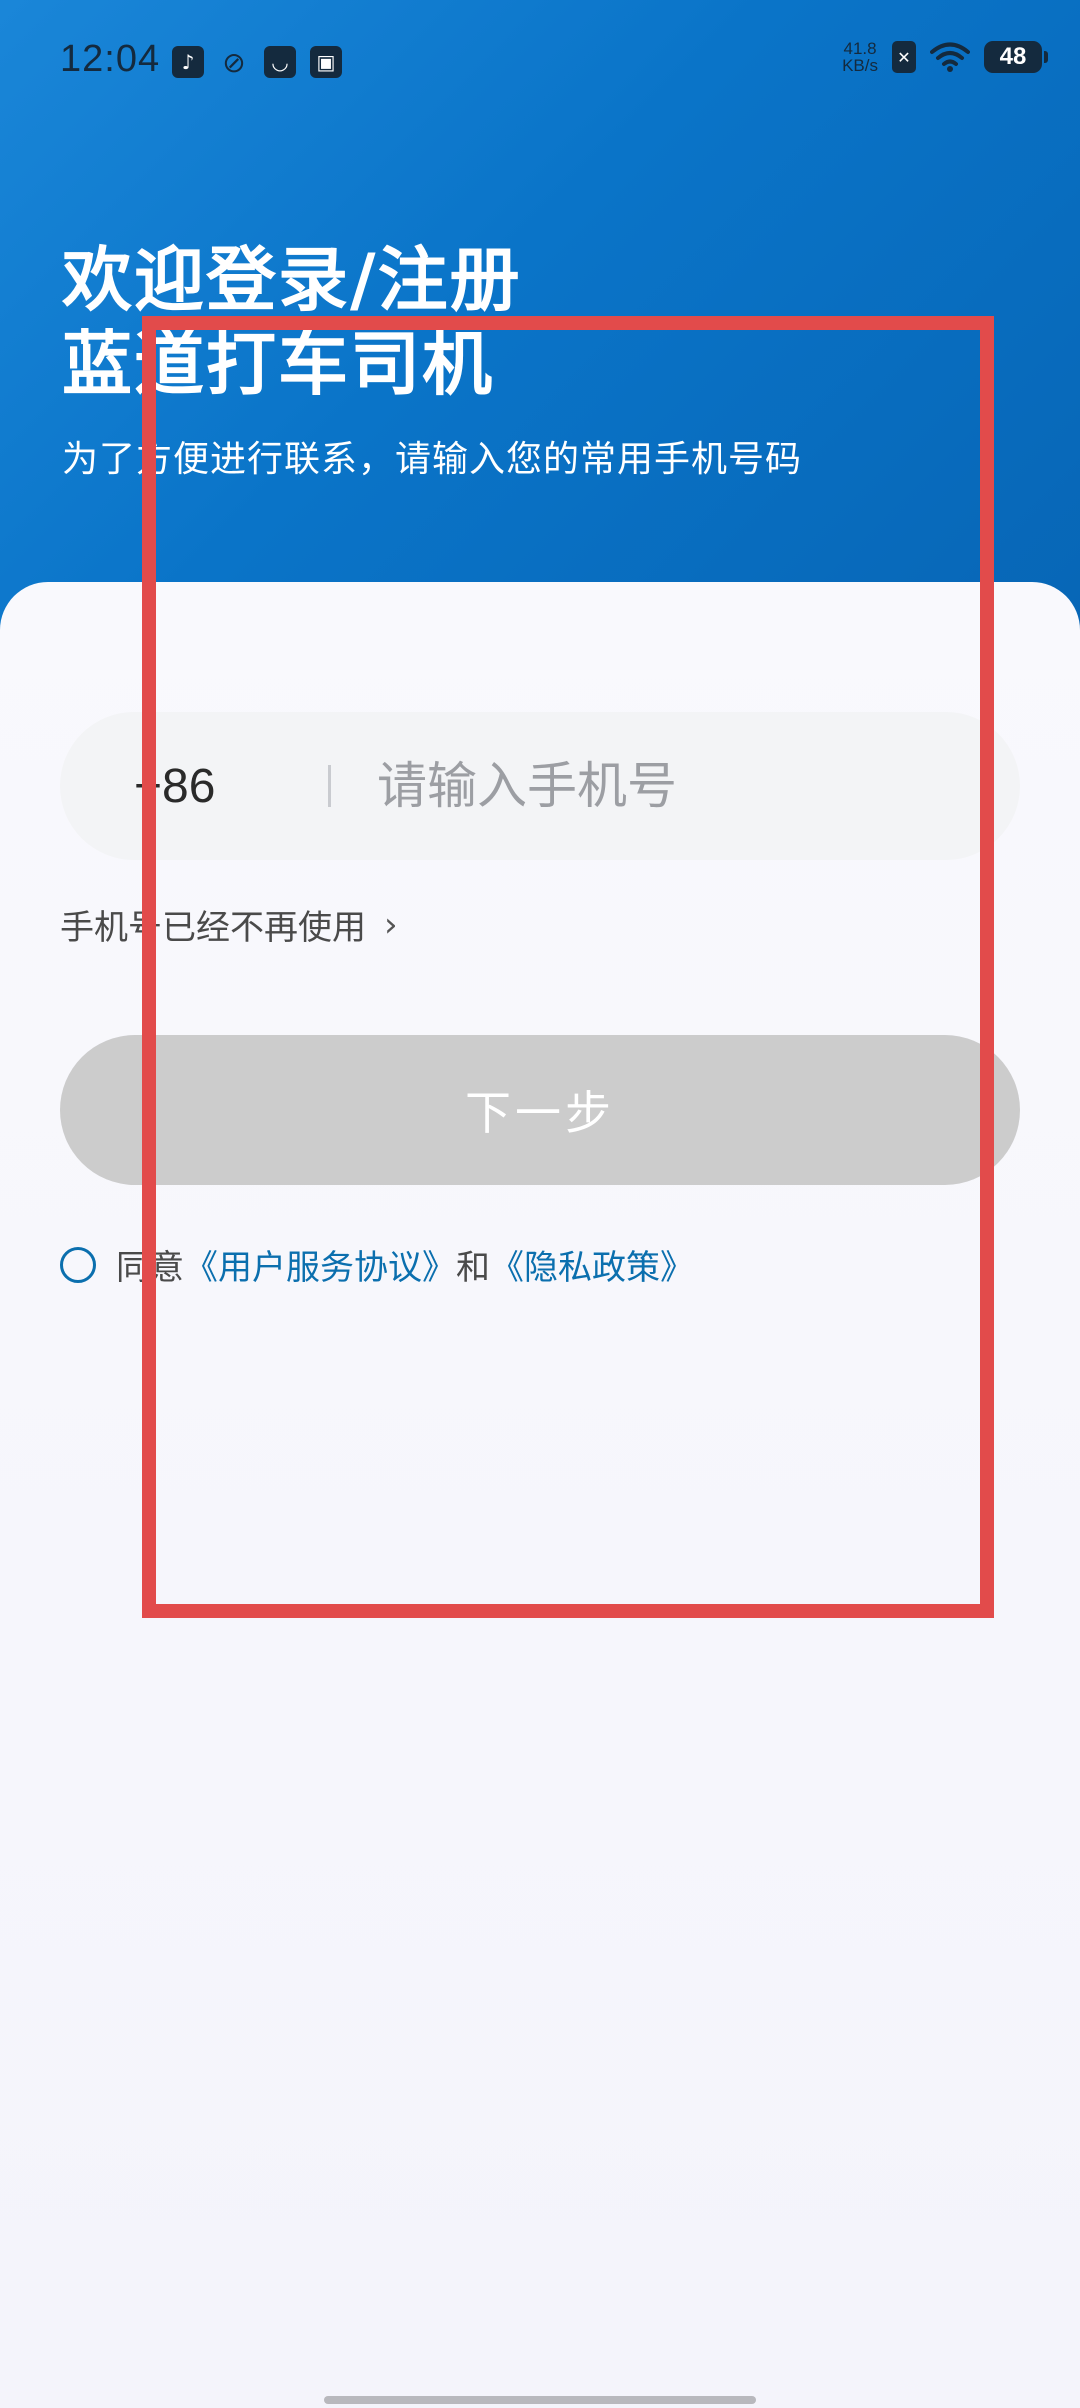 Image resolution: width=1080 pixels, height=2408 pixels. What do you see at coordinates (904, 57) in the screenshot?
I see `sim-off-icon: ✕` at bounding box center [904, 57].